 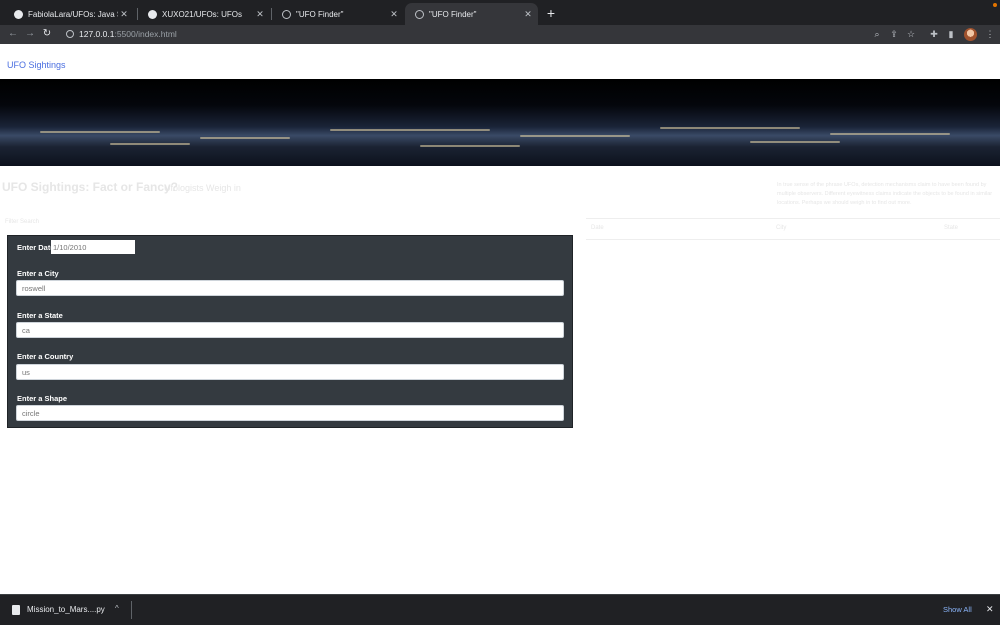 I want to click on more-menu-icon: ⋮, so click(x=990, y=34).